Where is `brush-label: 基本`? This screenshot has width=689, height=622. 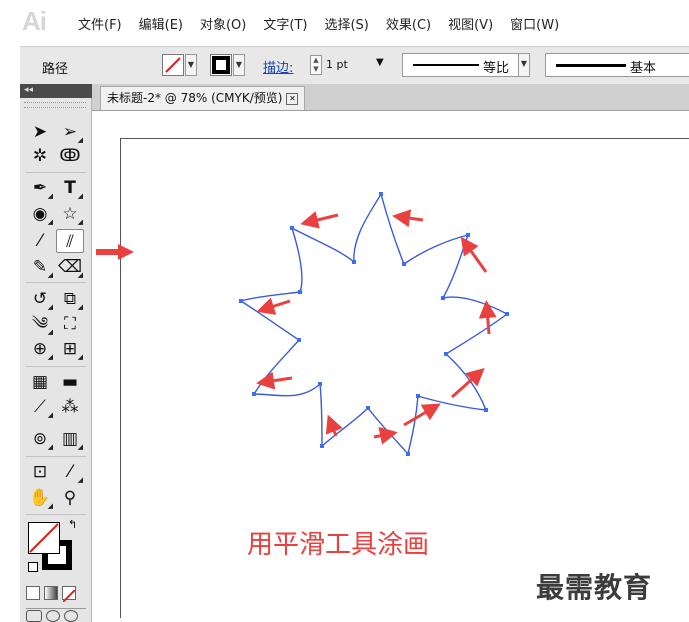 brush-label: 基本 is located at coordinates (643, 68).